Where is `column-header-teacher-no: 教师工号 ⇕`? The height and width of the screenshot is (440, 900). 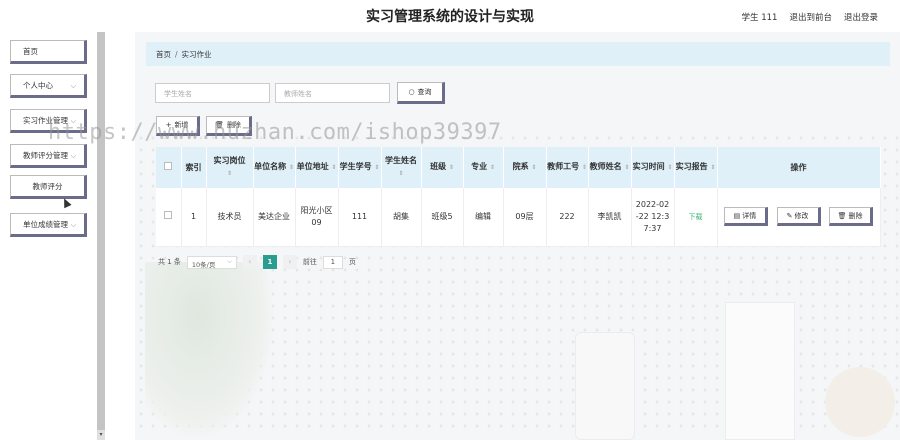
column-header-teacher-no: 教师工号 ⇕ is located at coordinates (567, 167).